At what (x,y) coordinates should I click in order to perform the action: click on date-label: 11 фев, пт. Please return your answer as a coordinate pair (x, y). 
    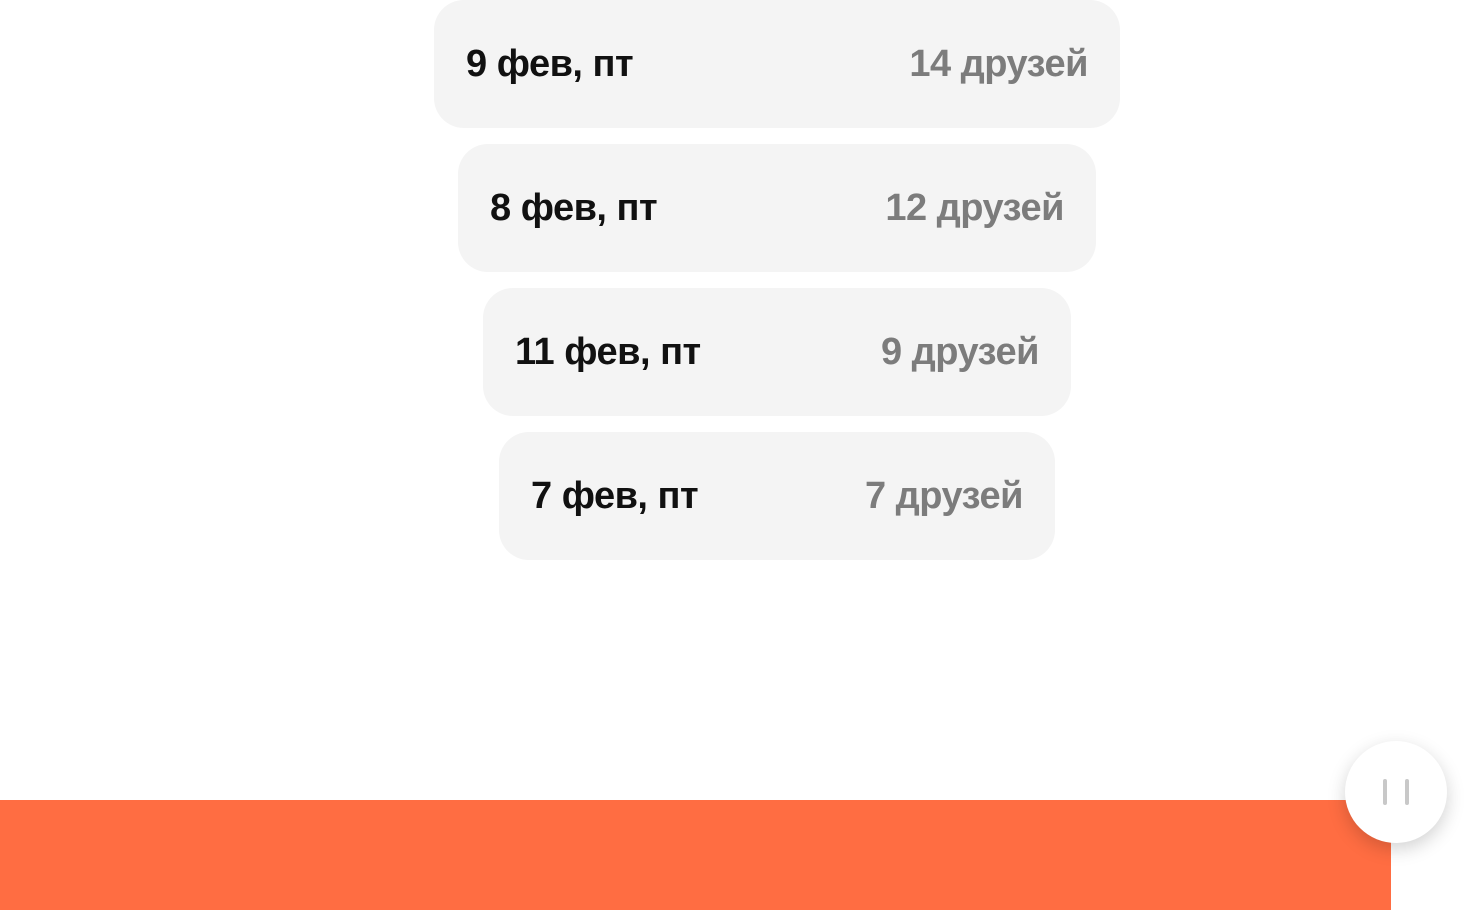
    Looking at the image, I should click on (608, 351).